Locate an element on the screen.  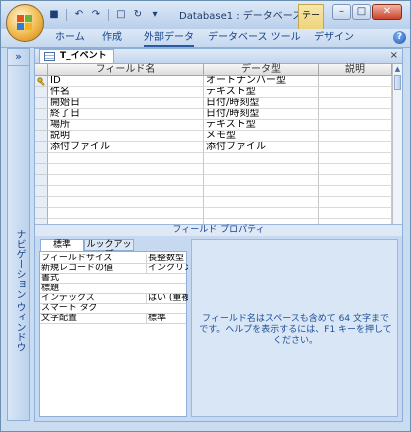
tab-create: 作成 is located at coordinates (112, 38).